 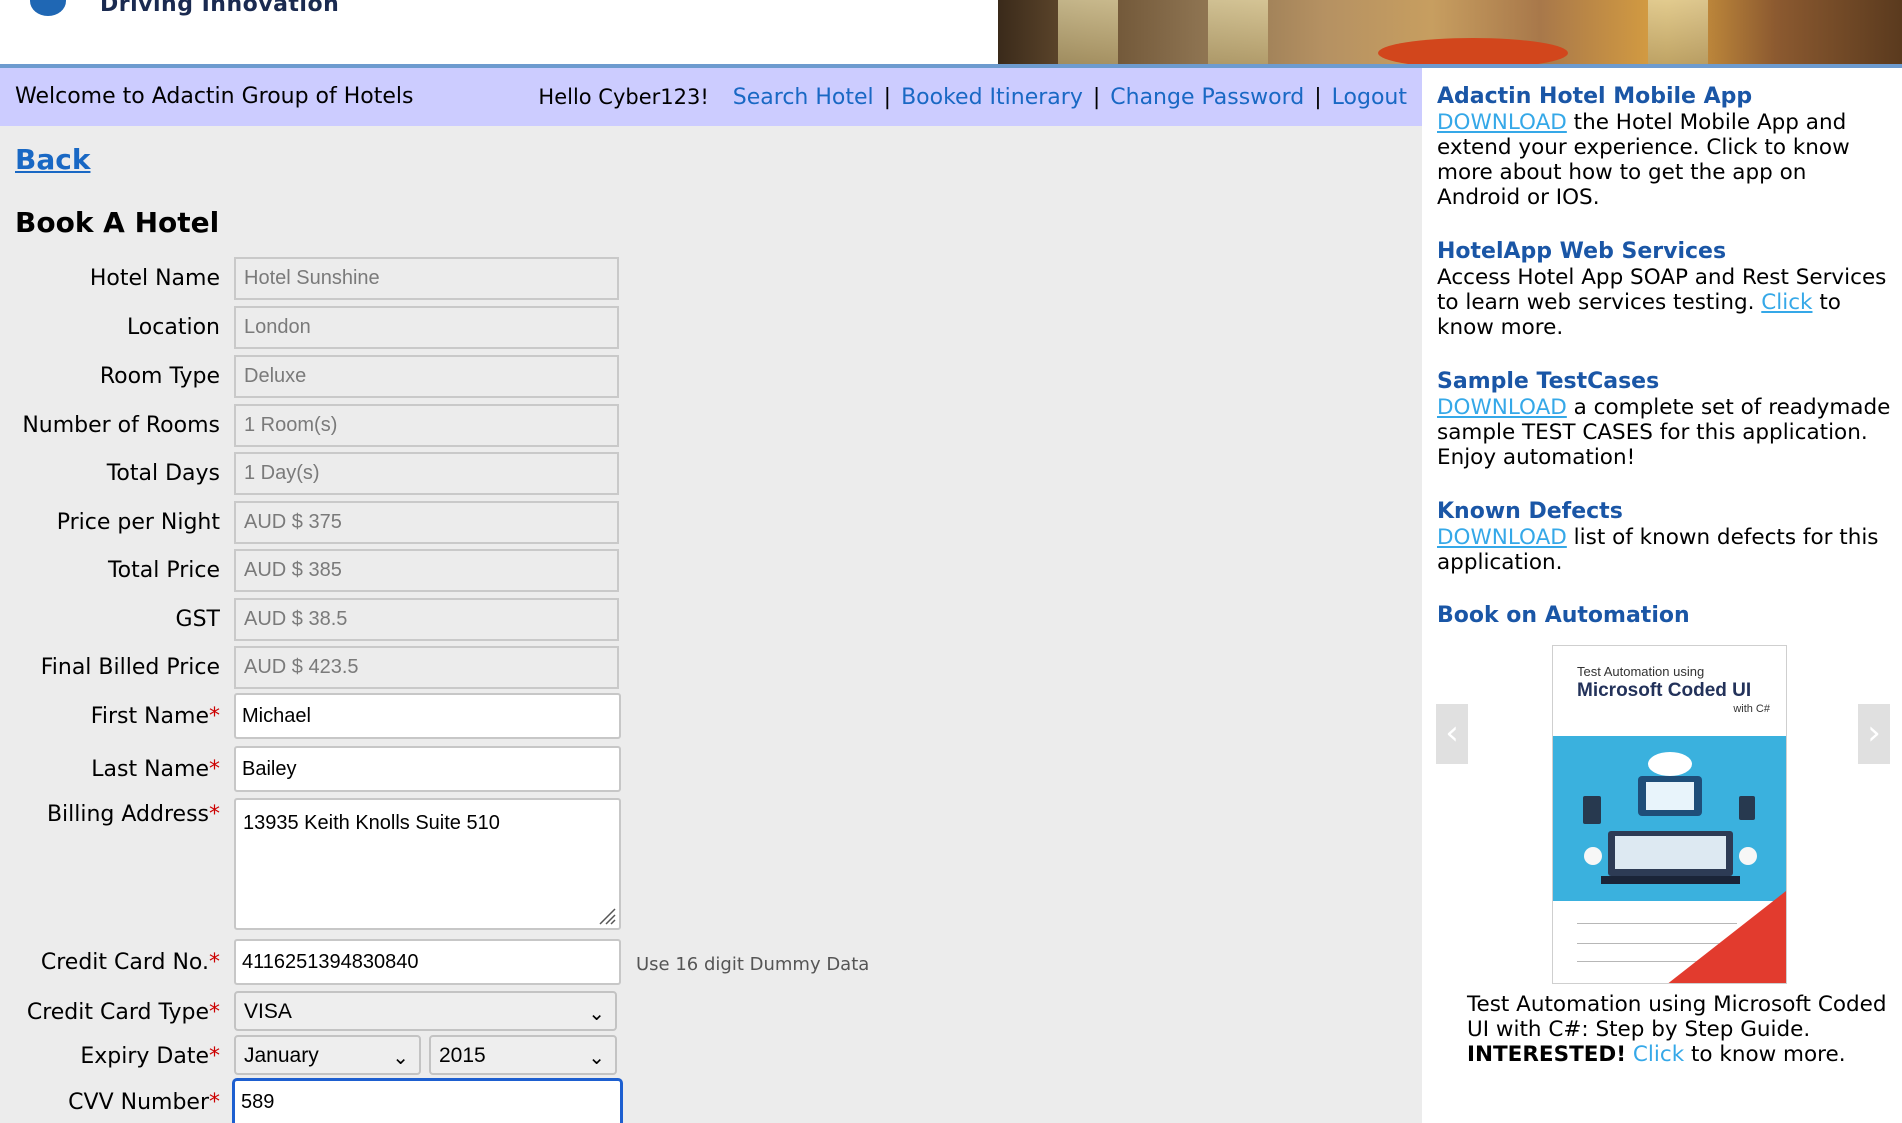 What do you see at coordinates (155, 769) in the screenshot?
I see `field-label: Last Name*` at bounding box center [155, 769].